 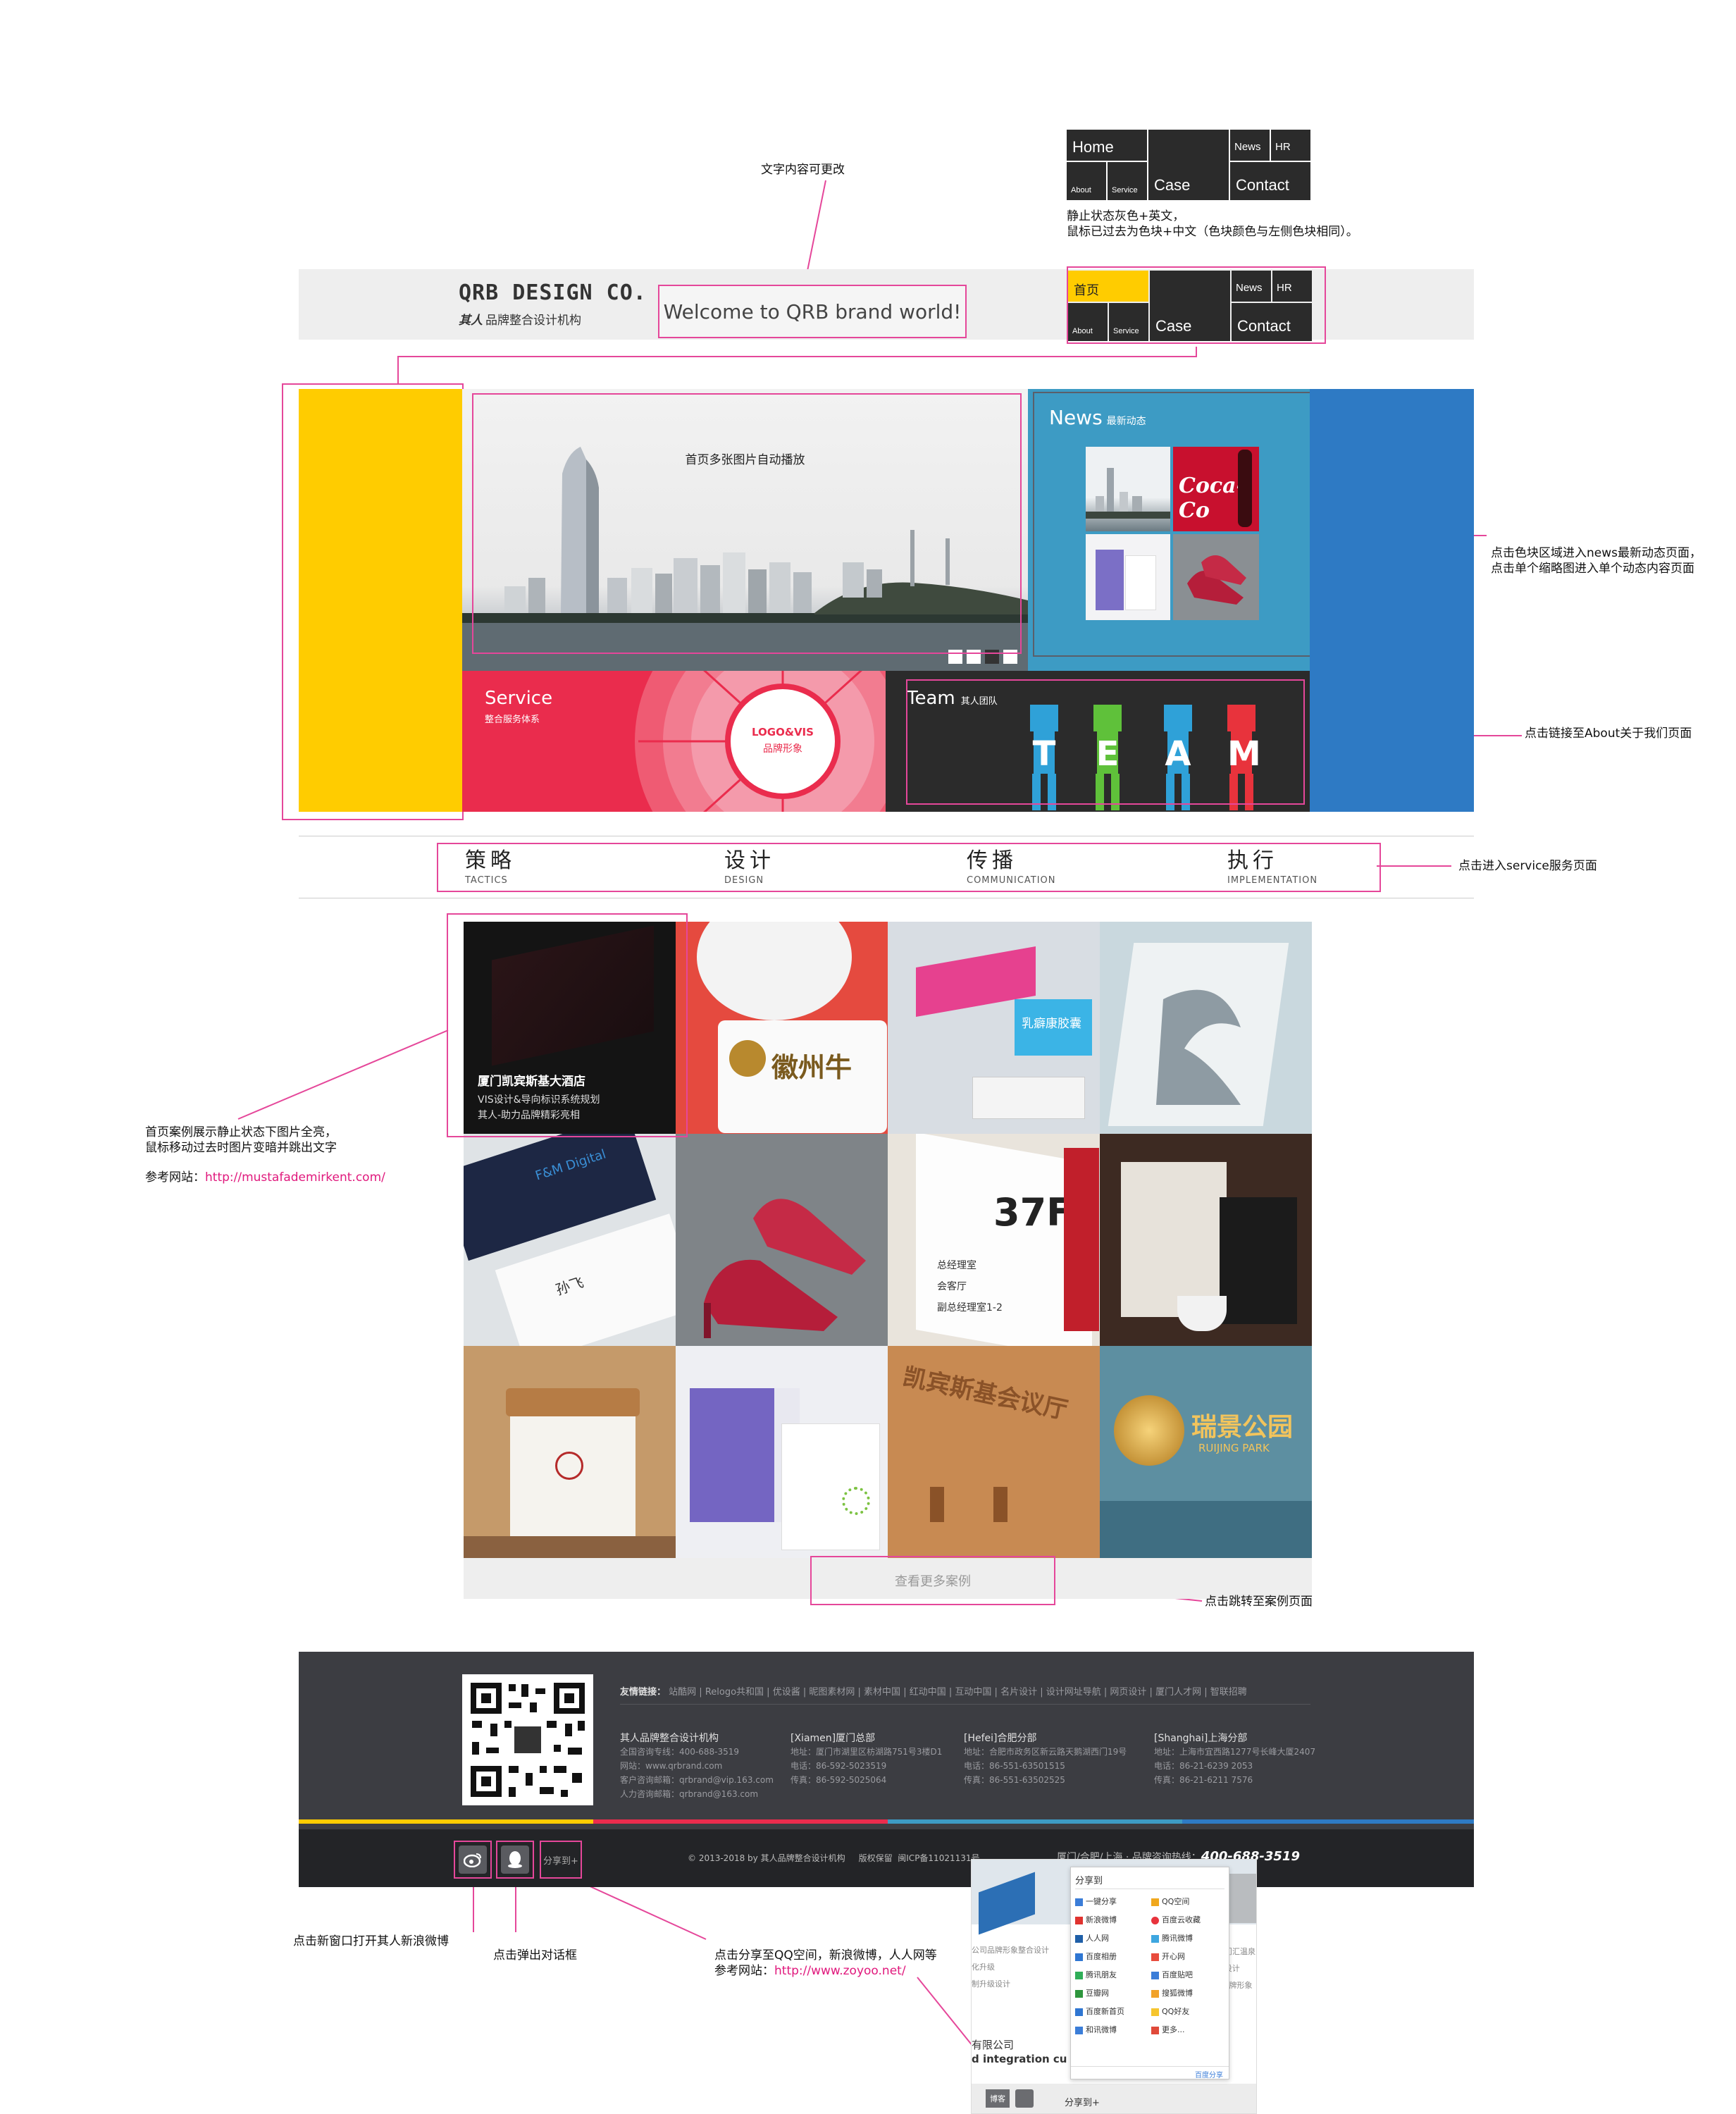 What do you see at coordinates (749, 865) in the screenshot?
I see `strategy-design: 设计 DESIGN` at bounding box center [749, 865].